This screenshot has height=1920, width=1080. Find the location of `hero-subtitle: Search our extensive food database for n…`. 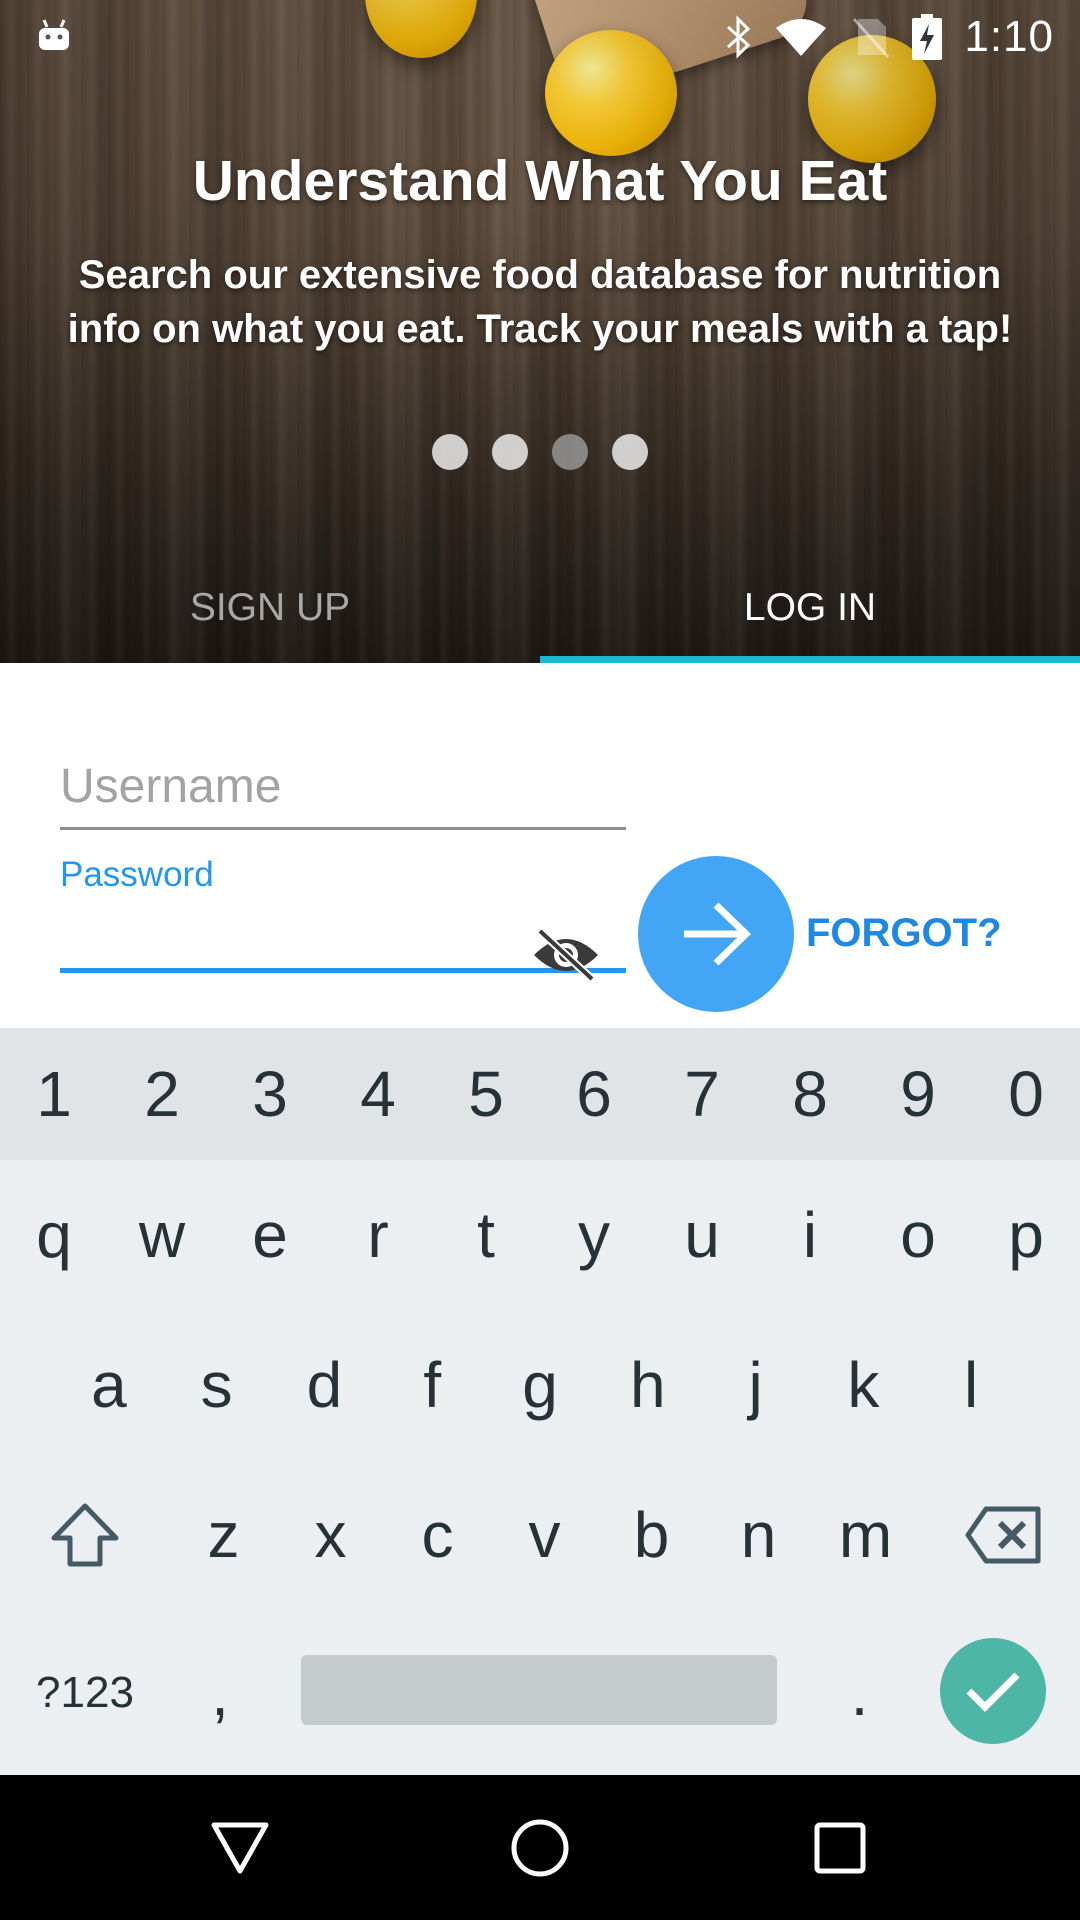

hero-subtitle: Search our extensive food database for n… is located at coordinates (540, 302).